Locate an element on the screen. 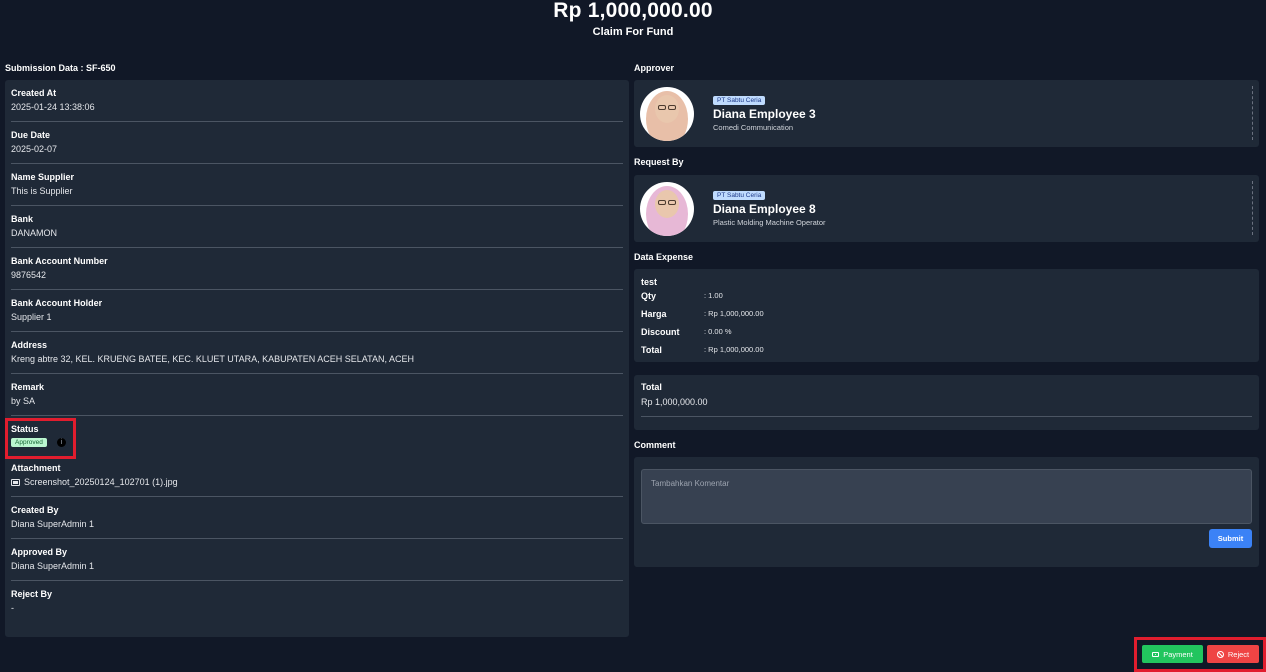 The height and width of the screenshot is (672, 1266). payment-button: Payment is located at coordinates (1172, 654).